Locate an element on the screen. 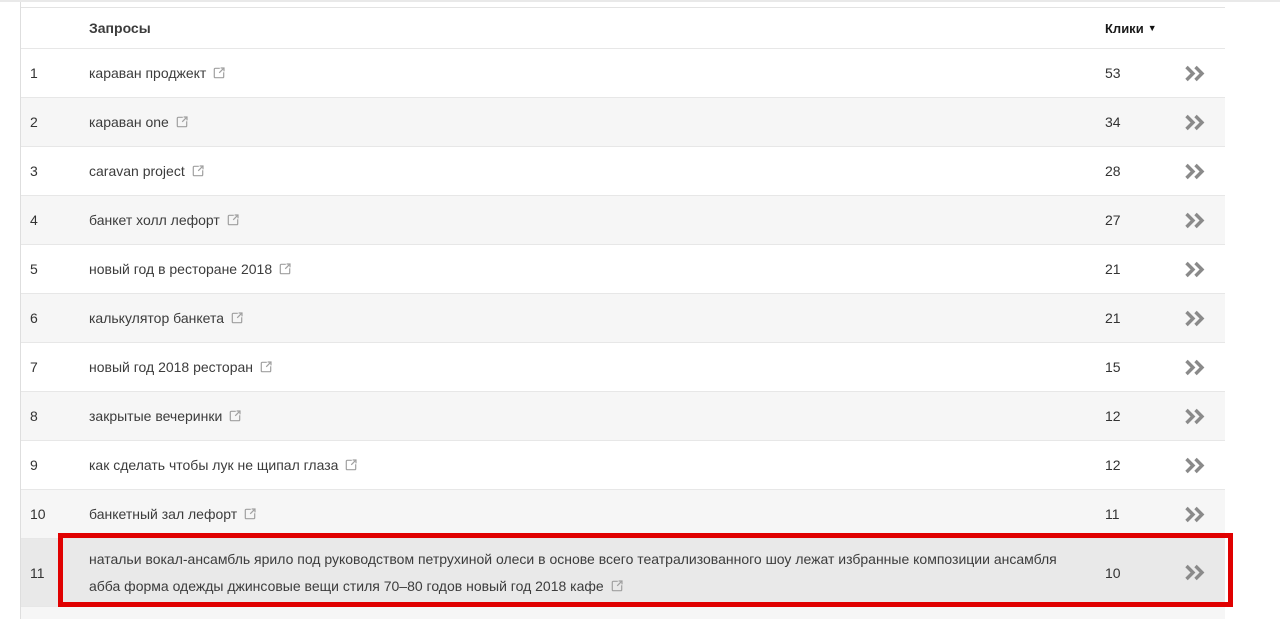 The height and width of the screenshot is (619, 1280). table-row: 10 банкетный зал лефорт 11 is located at coordinates (623, 513).